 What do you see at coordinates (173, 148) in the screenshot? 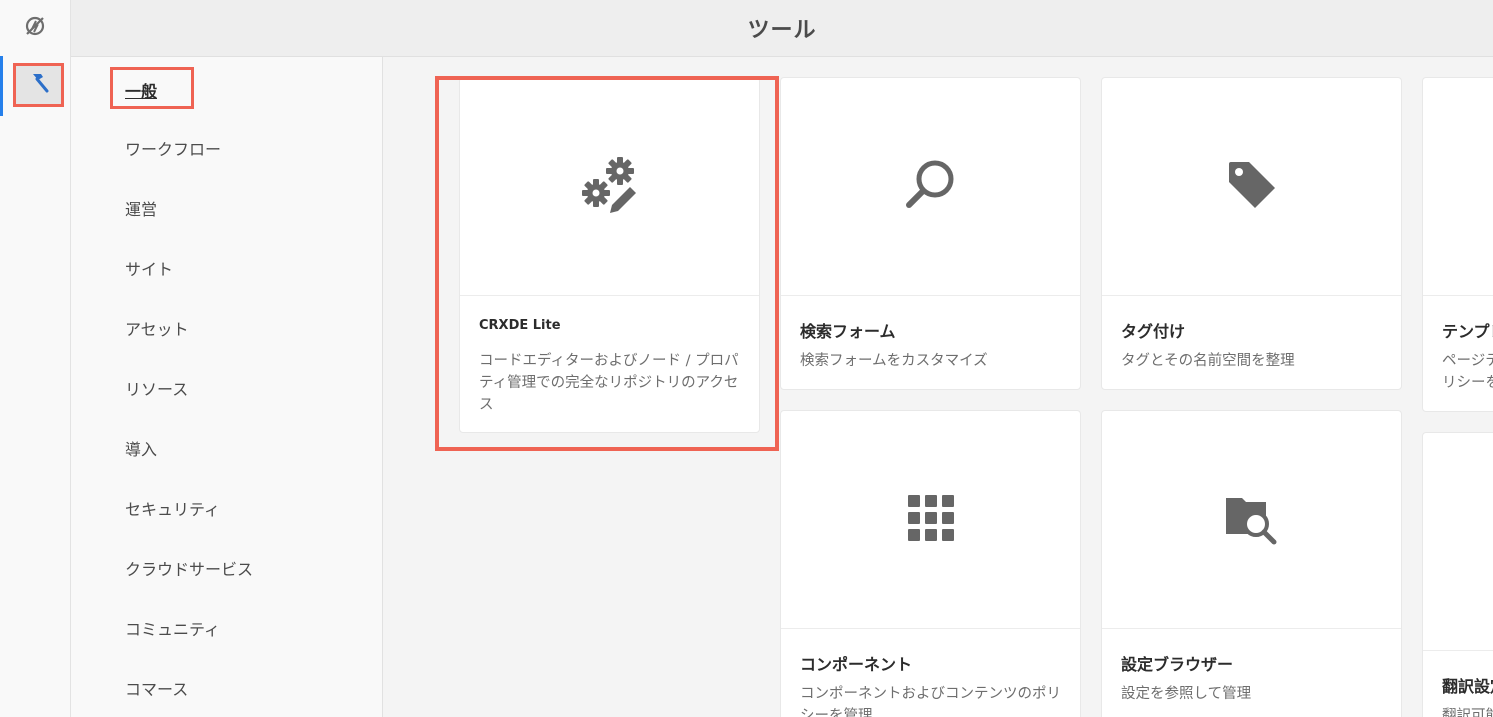
I see `category-item: ワークフロー` at bounding box center [173, 148].